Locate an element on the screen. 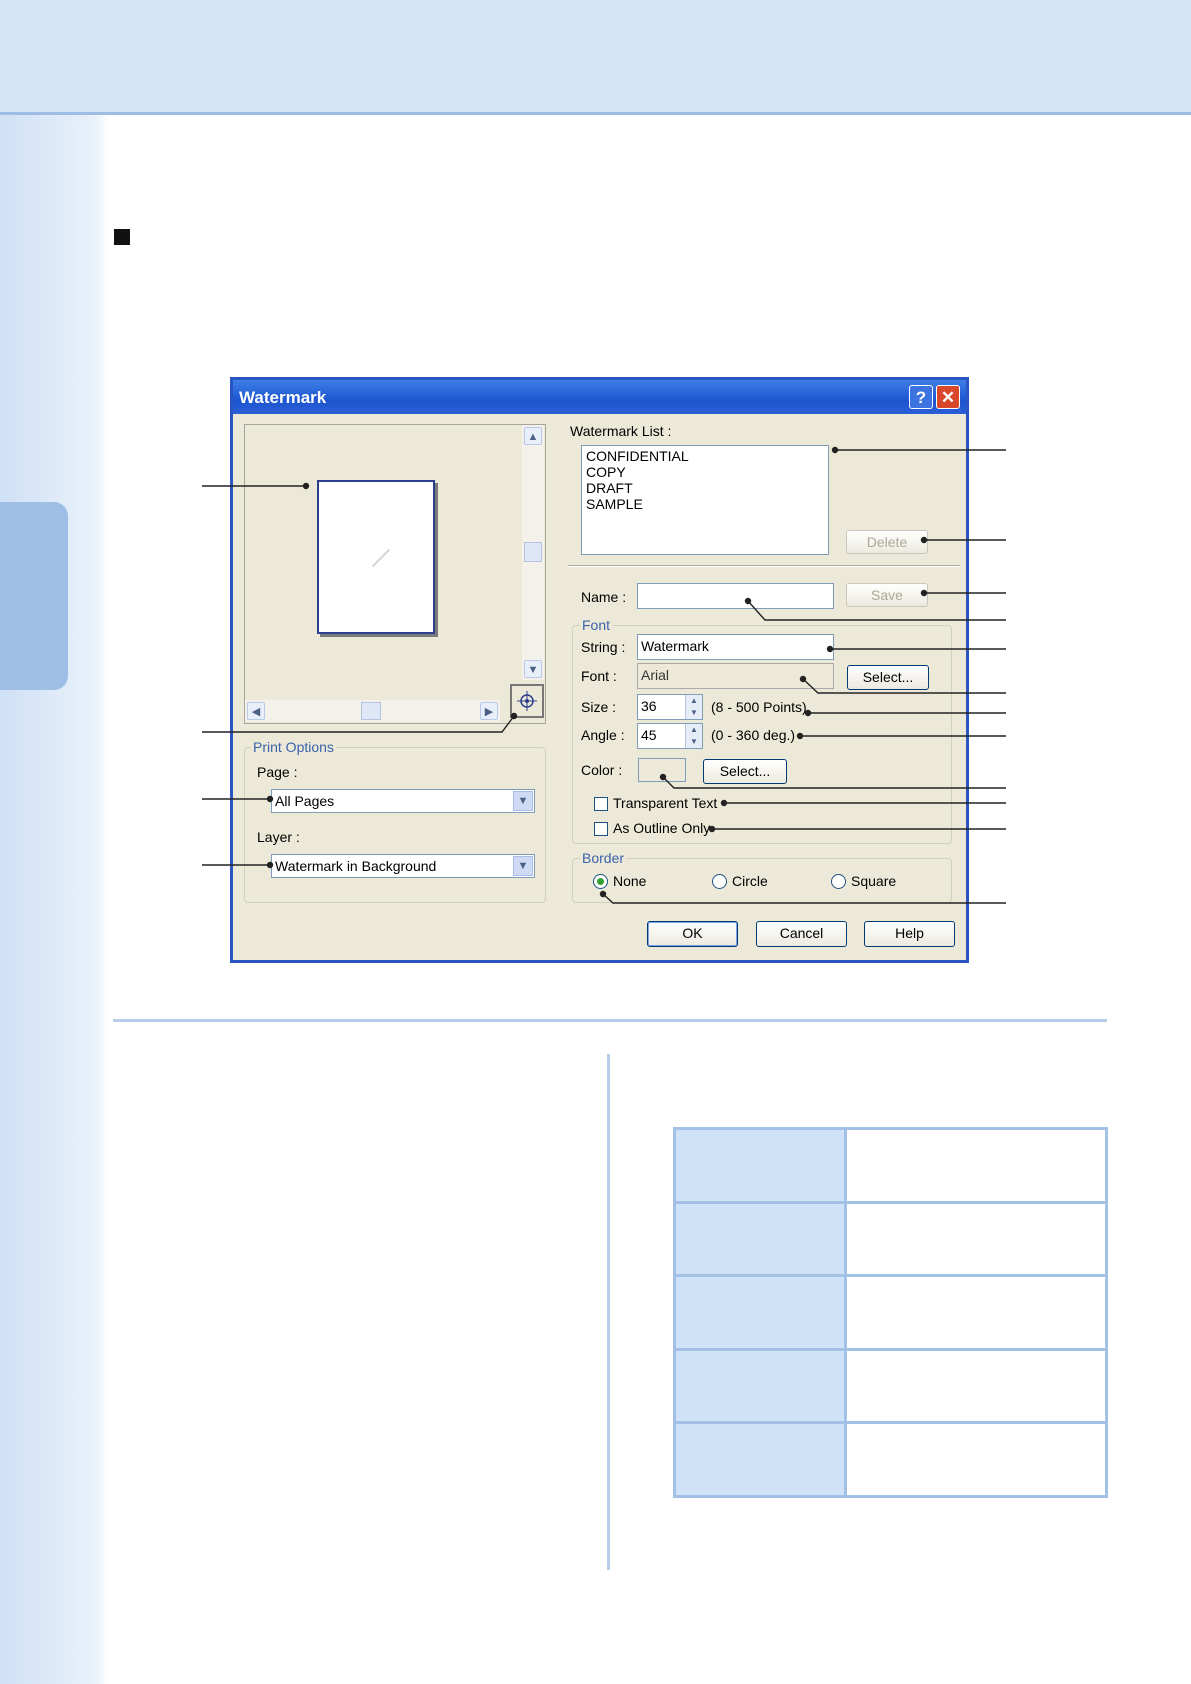 The height and width of the screenshot is (1684, 1191). reference-table is located at coordinates (890, 1312).